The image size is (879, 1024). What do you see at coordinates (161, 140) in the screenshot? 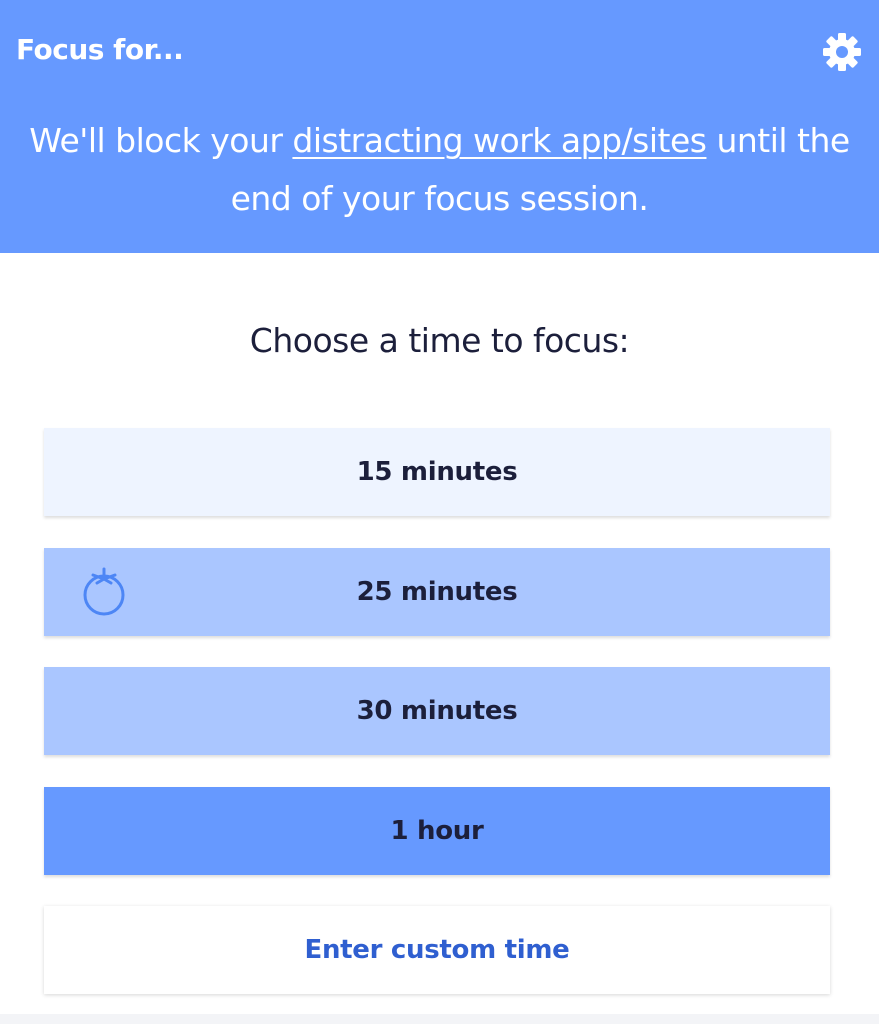
I see `block-message-prefix: We'll block your` at bounding box center [161, 140].